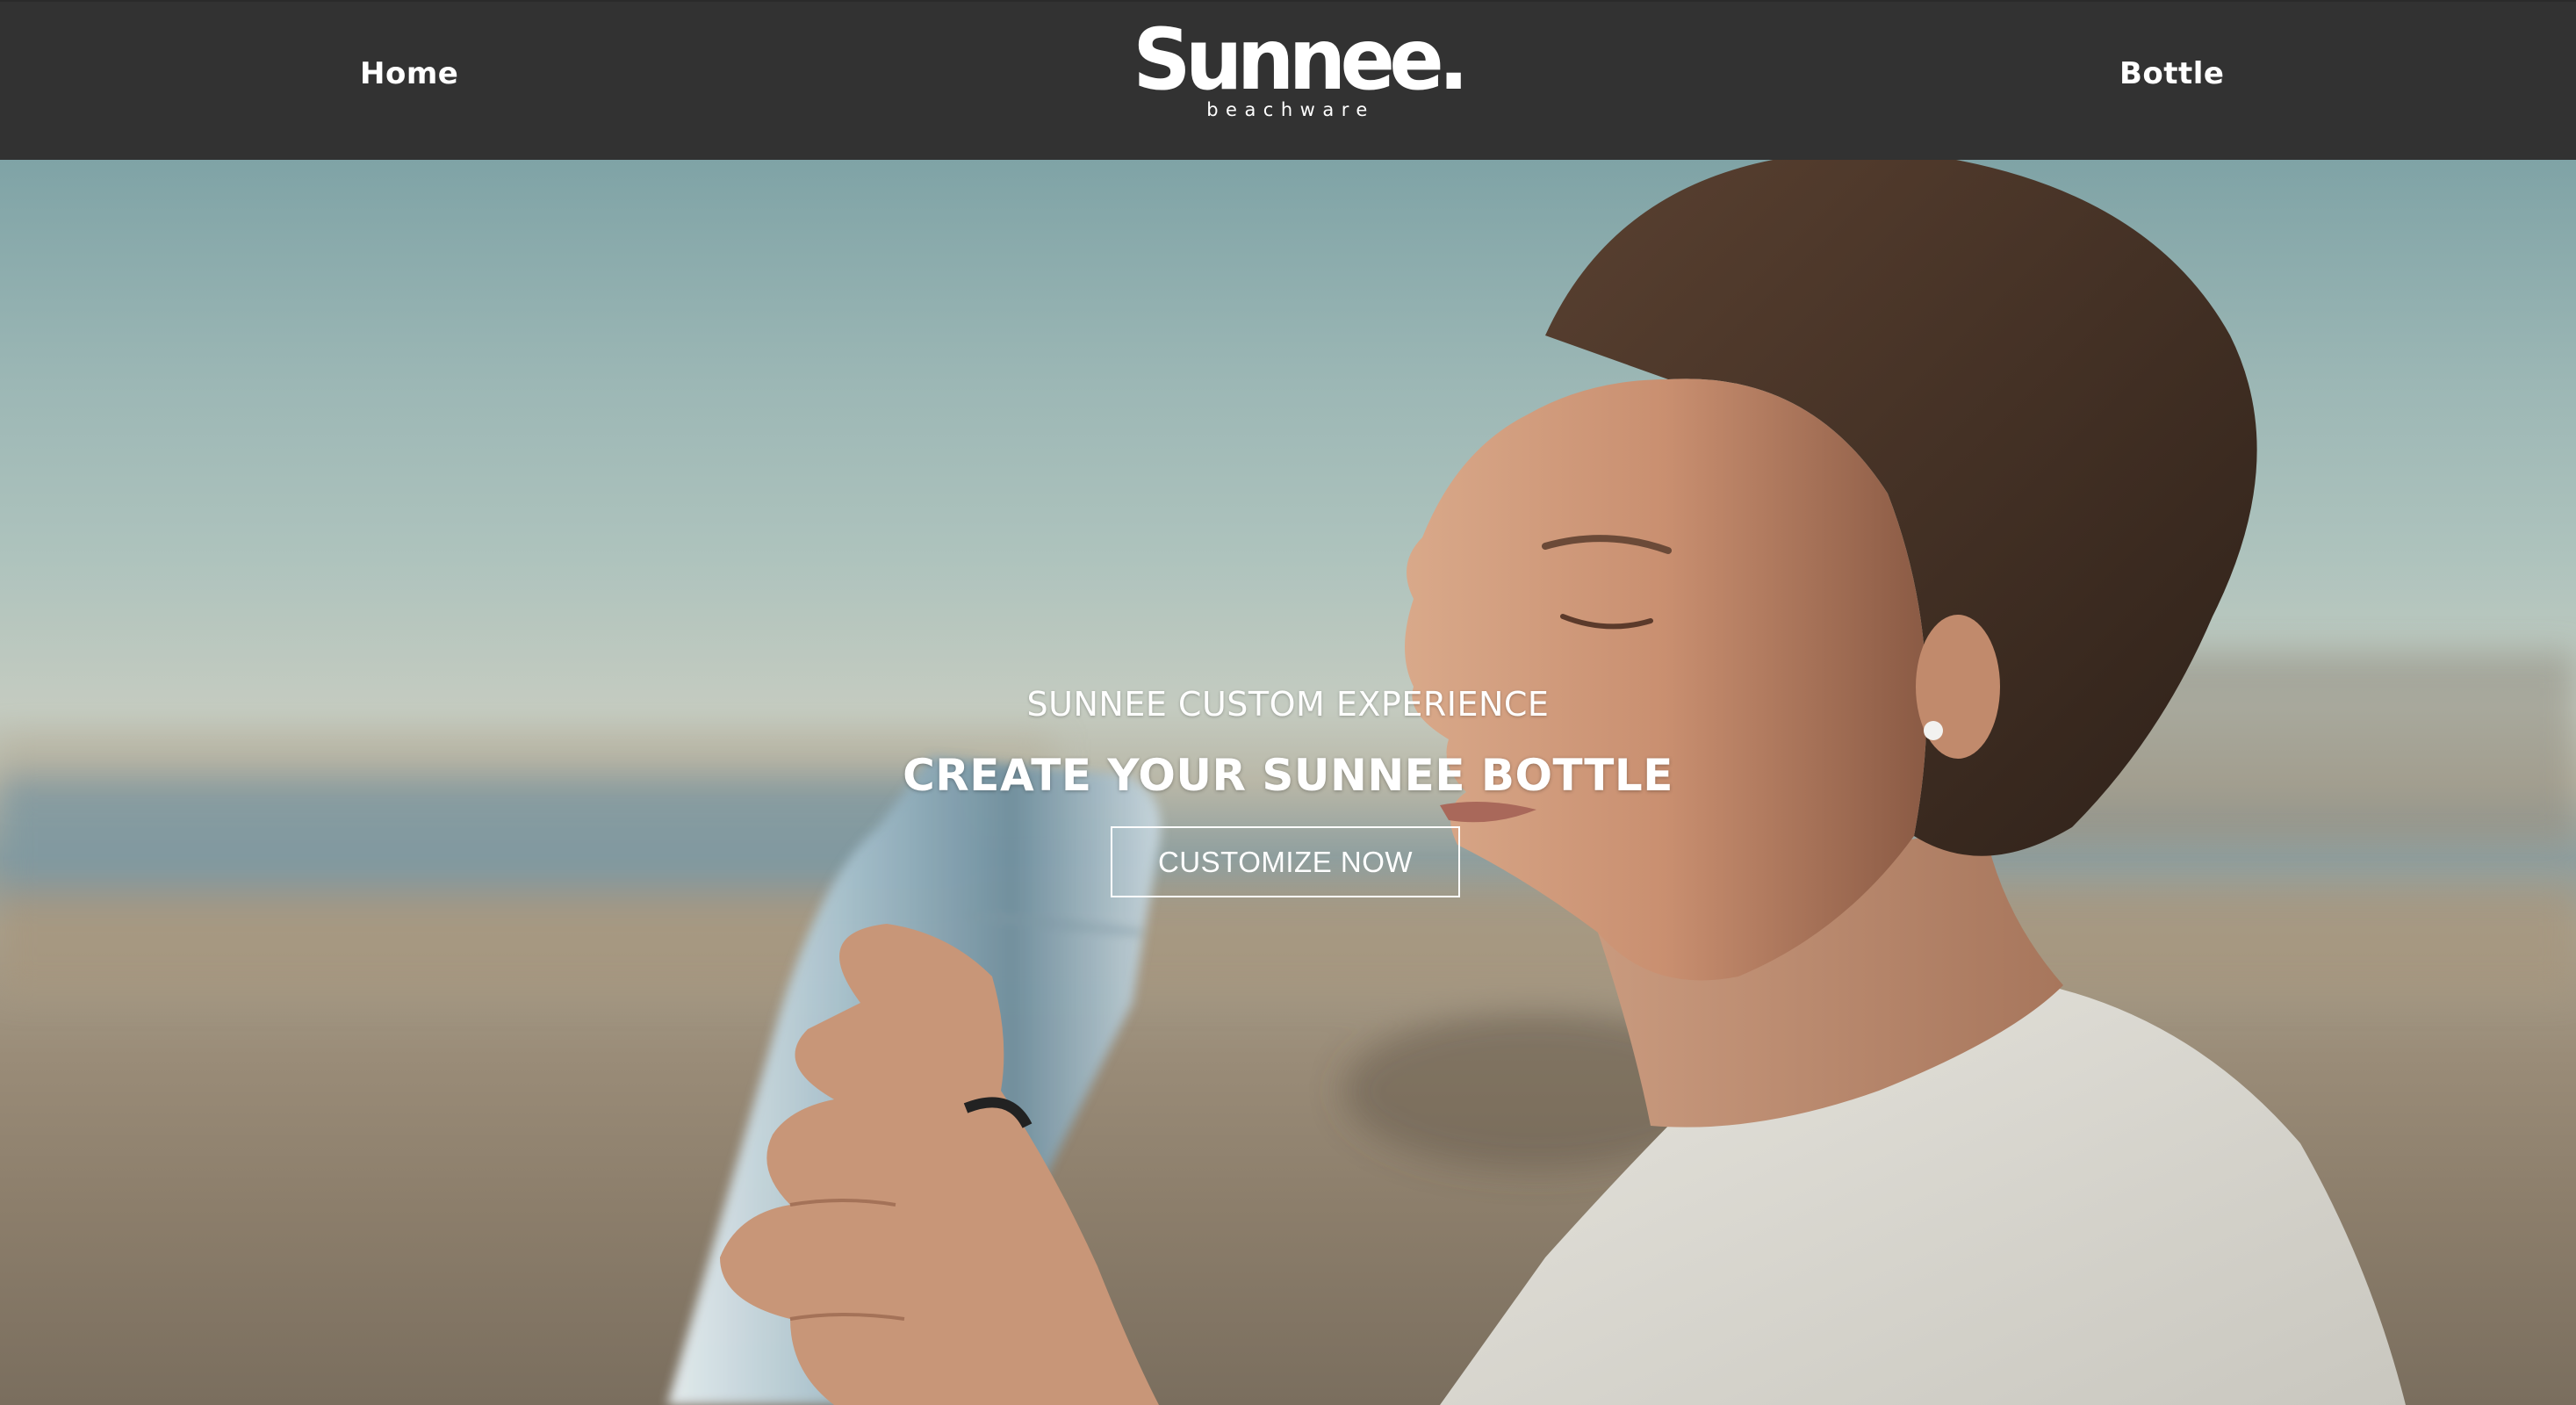 This screenshot has width=2576, height=1405. Describe the element at coordinates (1301, 60) in the screenshot. I see `logo-wordmark: Sunnee.` at that location.